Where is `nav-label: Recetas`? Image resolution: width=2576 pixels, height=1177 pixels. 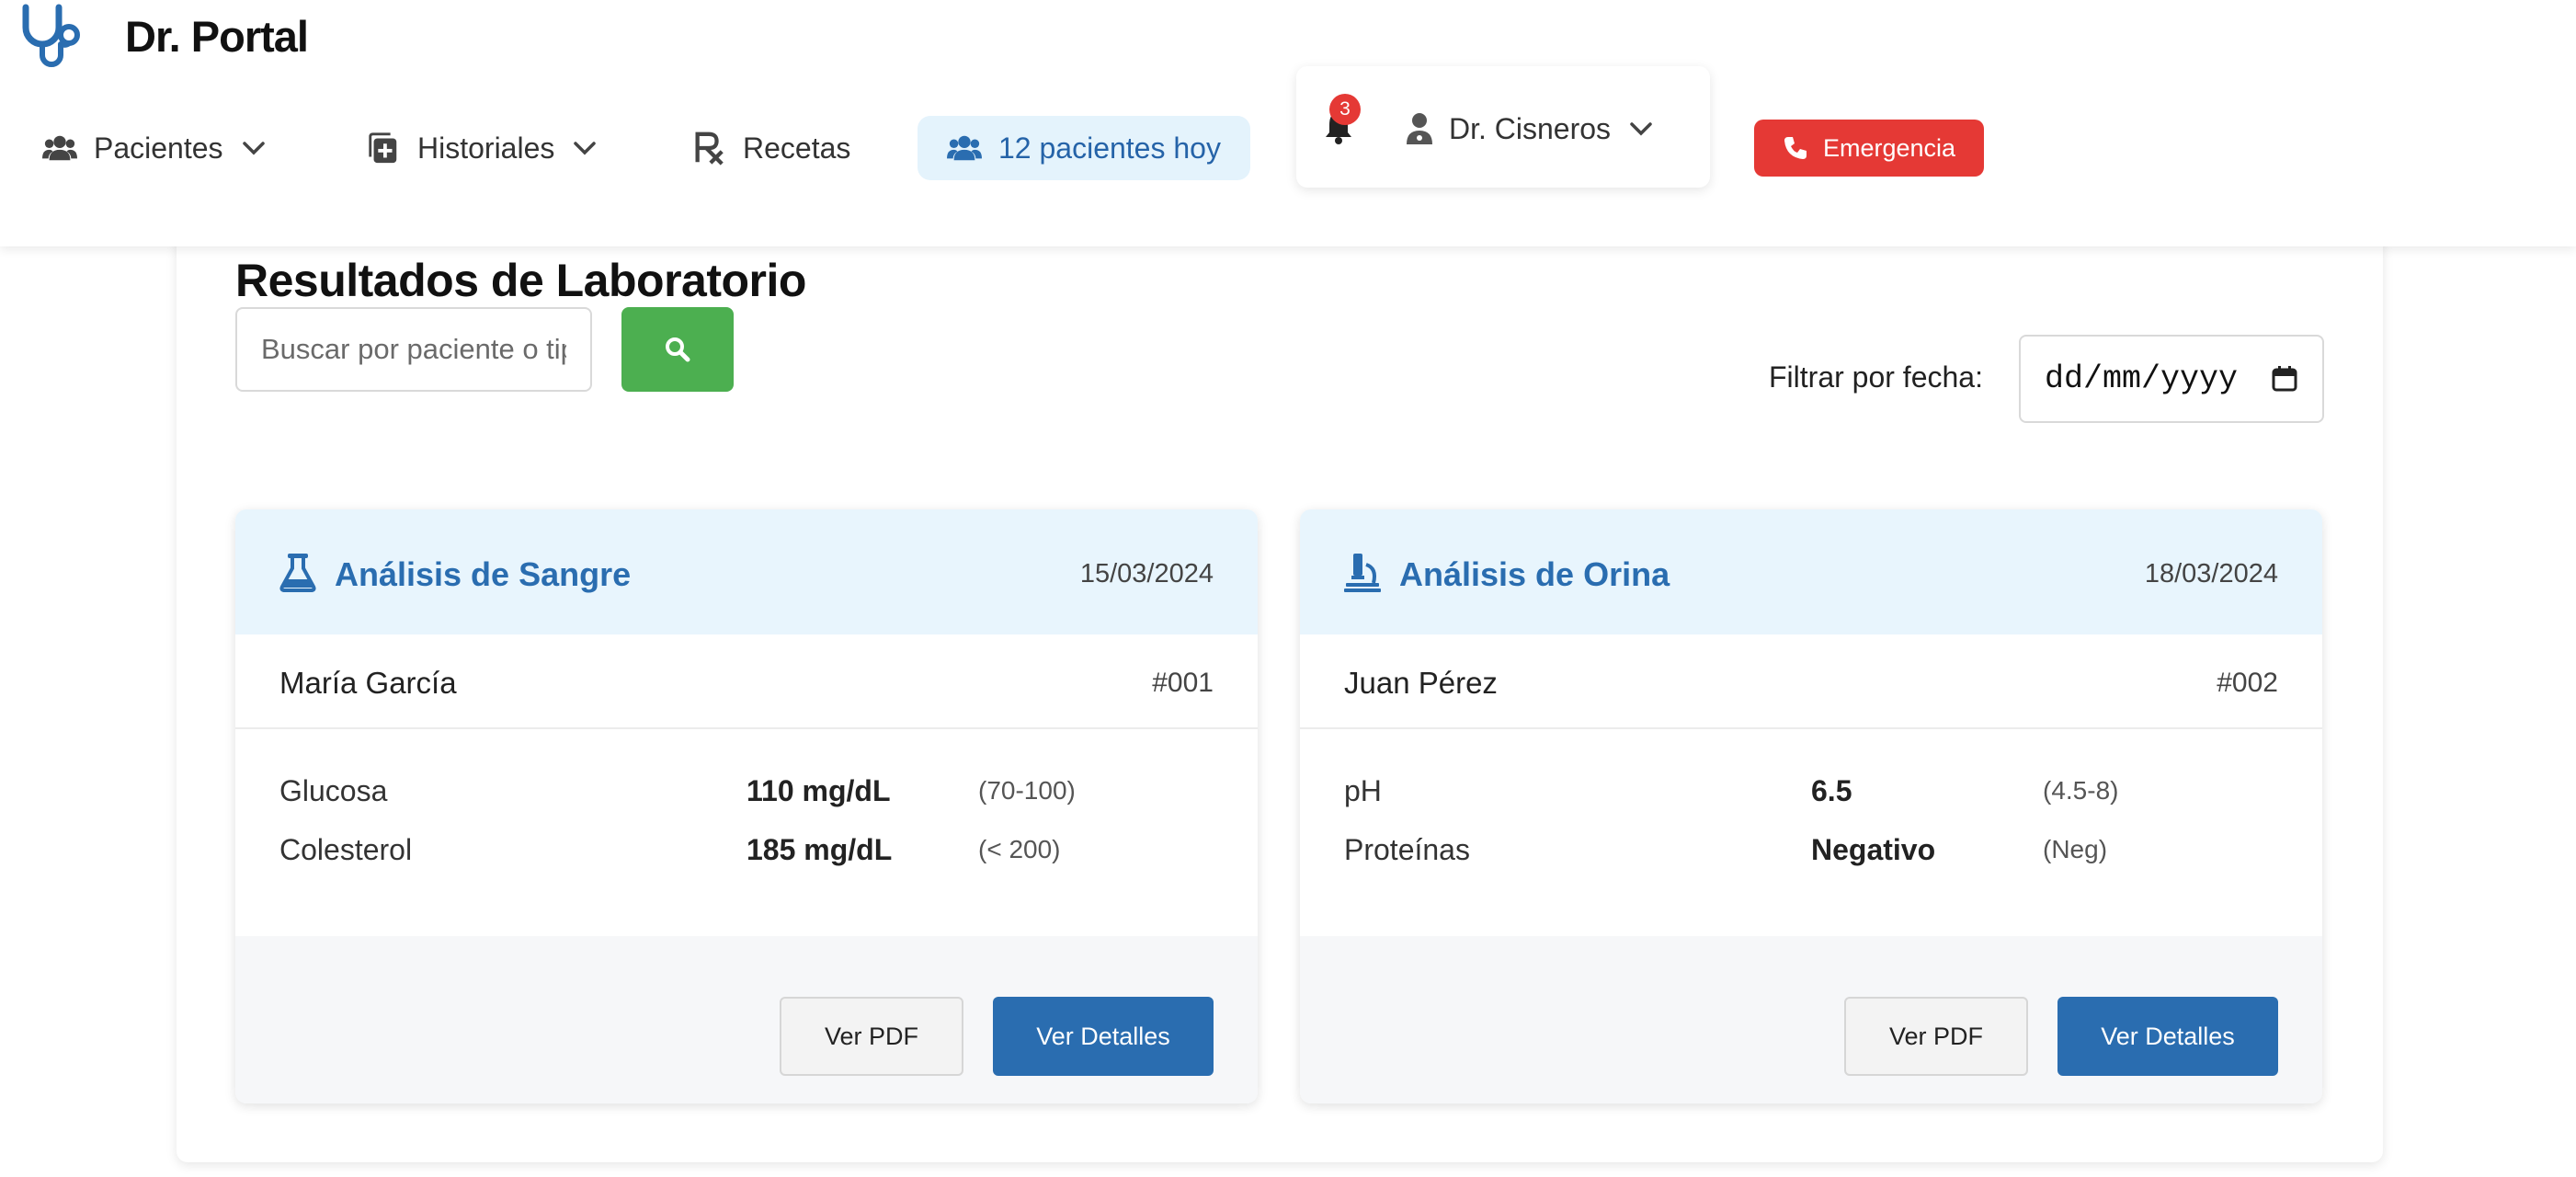
nav-label: Recetas is located at coordinates (797, 148).